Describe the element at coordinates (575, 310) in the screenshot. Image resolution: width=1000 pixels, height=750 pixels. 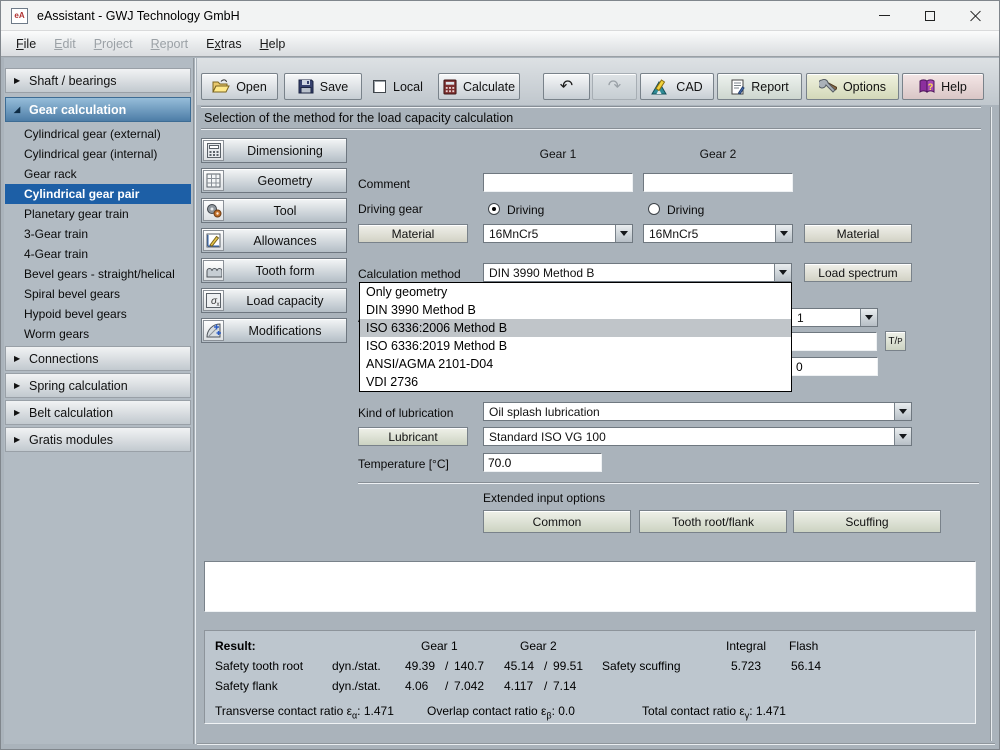
I see `dropdown-option: DIN 3990 Method B` at that location.